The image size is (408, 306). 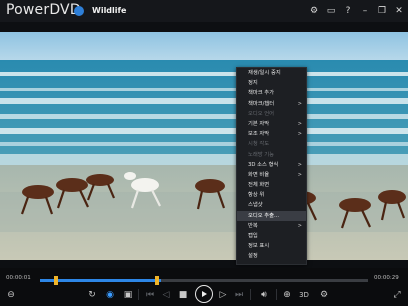 I want to click on restore-icon: ❐, so click(x=382, y=11).